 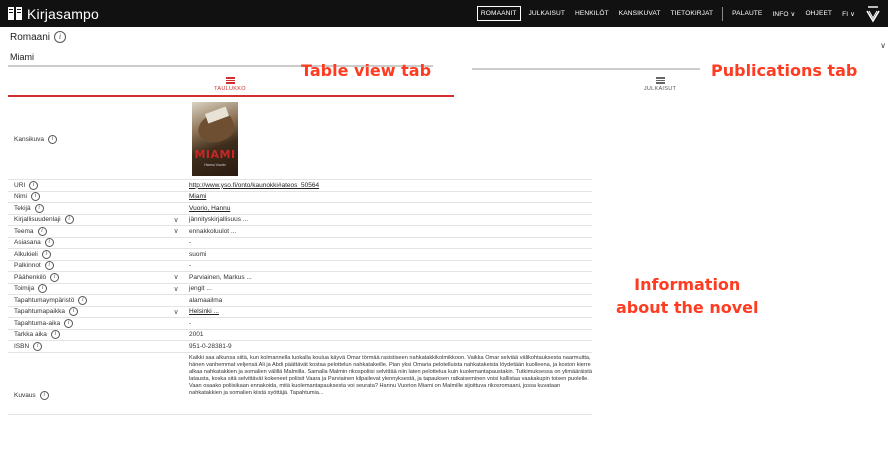 I want to click on row-value: Vuorio, Hannu, so click(x=390, y=208).